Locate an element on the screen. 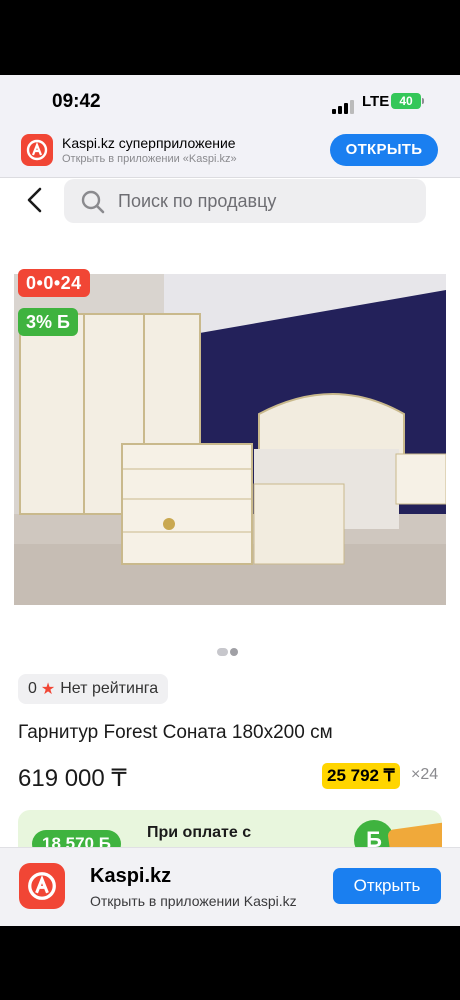 This screenshot has height=1000, width=460. bonus-badge: 3% Б is located at coordinates (48, 322).